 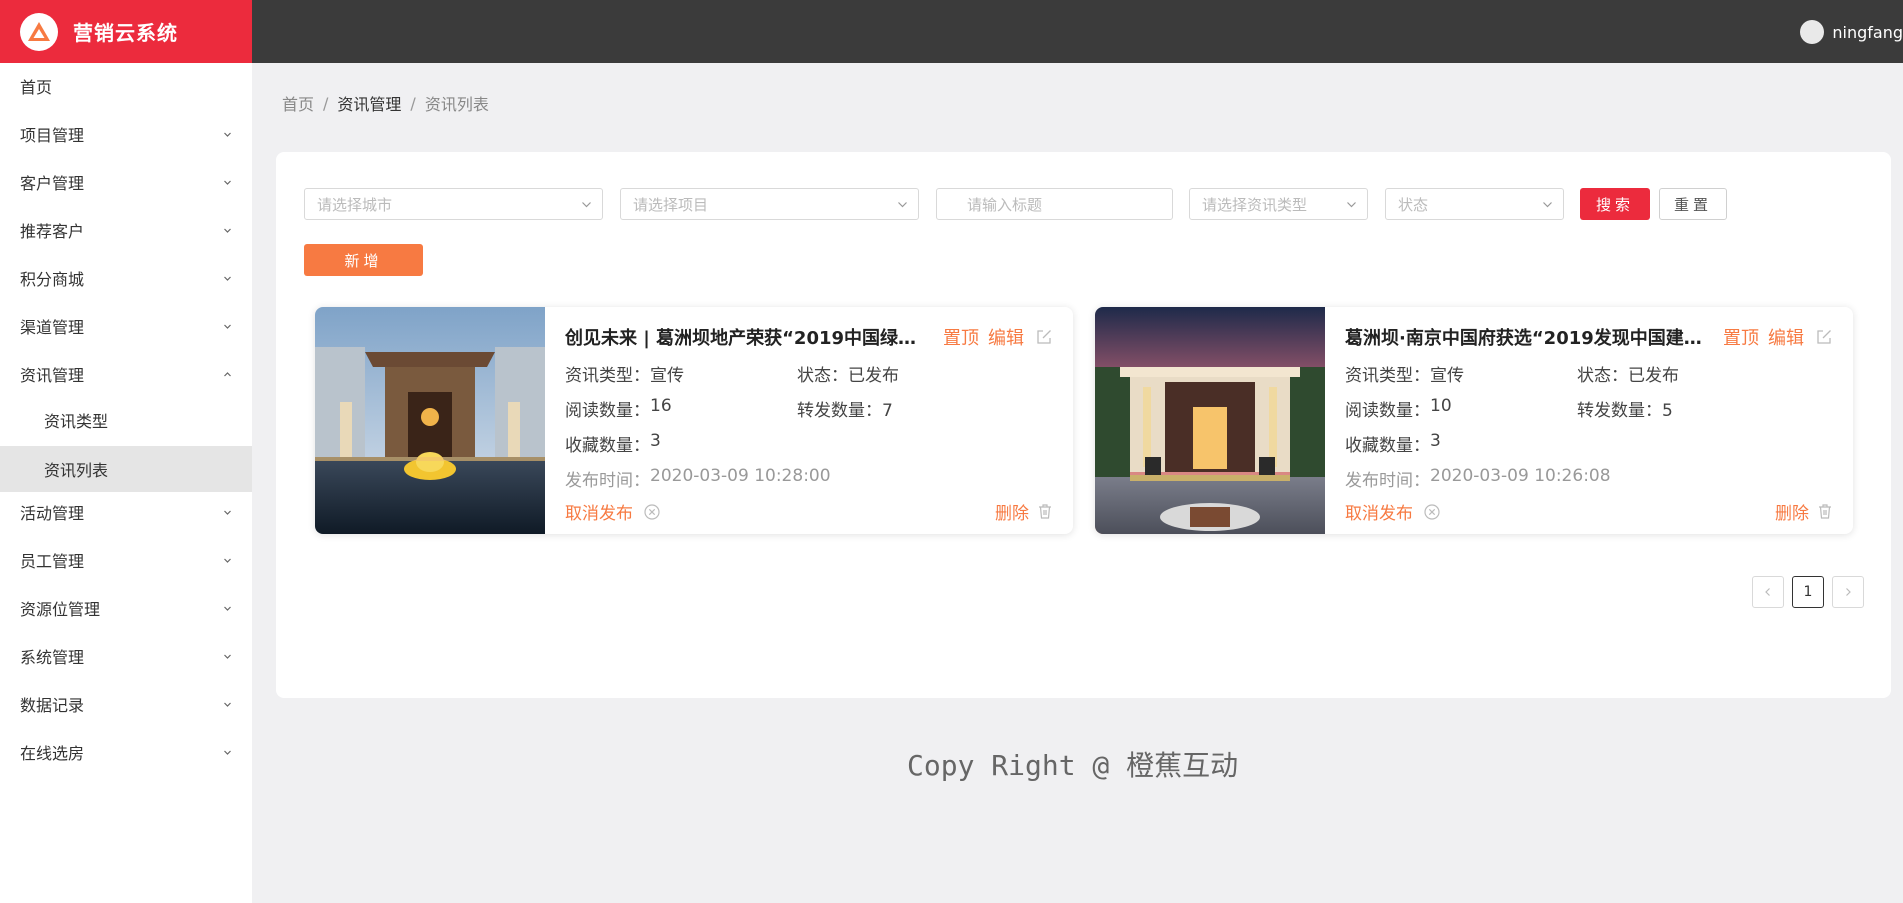 I want to click on user-name: ningfang, so click(x=1867, y=32).